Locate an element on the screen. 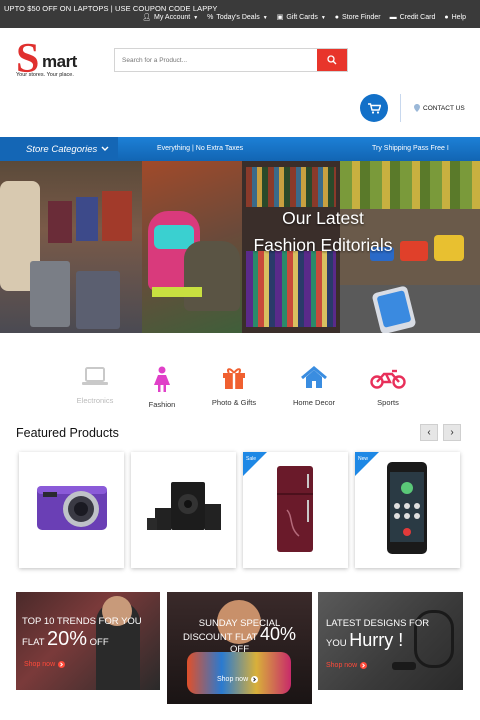  promo-1-line-1: TOP 10 TRENDS FOR YOU is located at coordinates (82, 621).